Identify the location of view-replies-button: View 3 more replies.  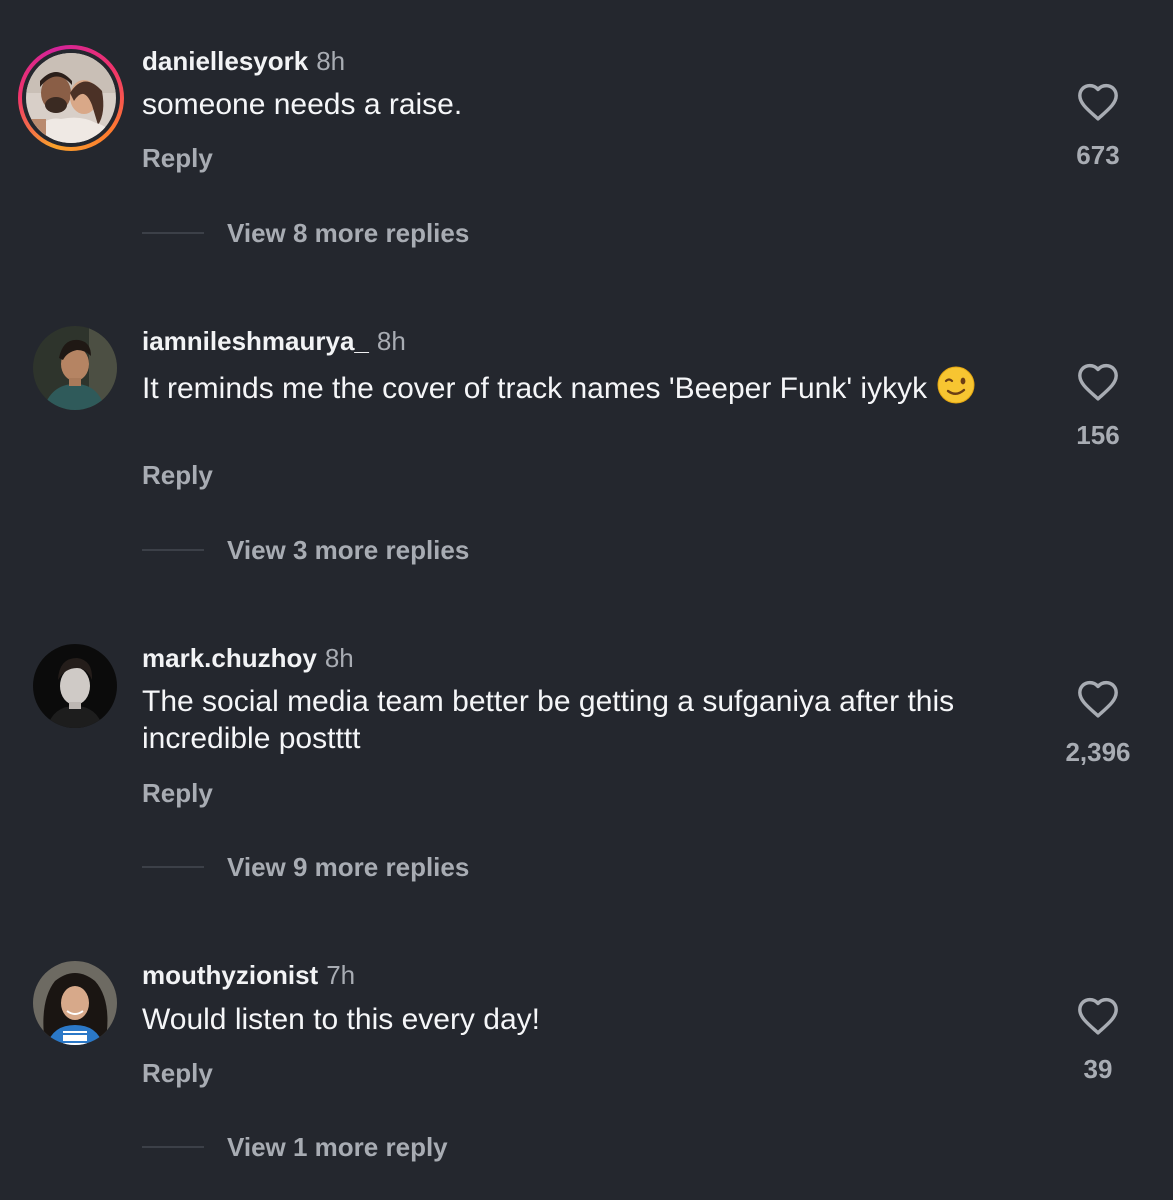
(305, 550).